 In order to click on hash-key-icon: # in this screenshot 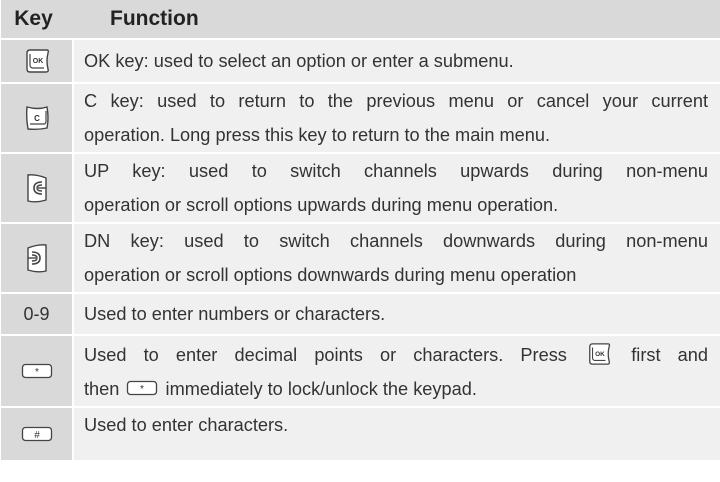, I will do `click(36, 434)`.